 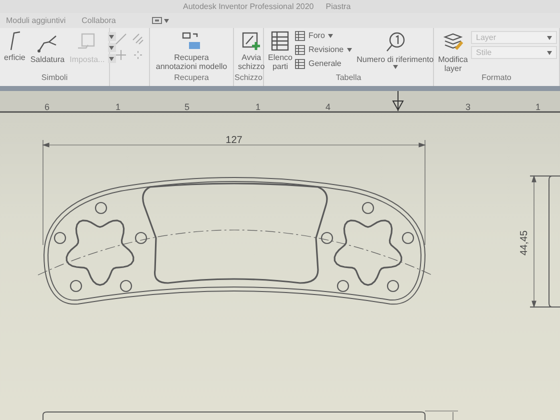 I want to click on ribbon-button: Numero di riferimento, so click(x=395, y=48).